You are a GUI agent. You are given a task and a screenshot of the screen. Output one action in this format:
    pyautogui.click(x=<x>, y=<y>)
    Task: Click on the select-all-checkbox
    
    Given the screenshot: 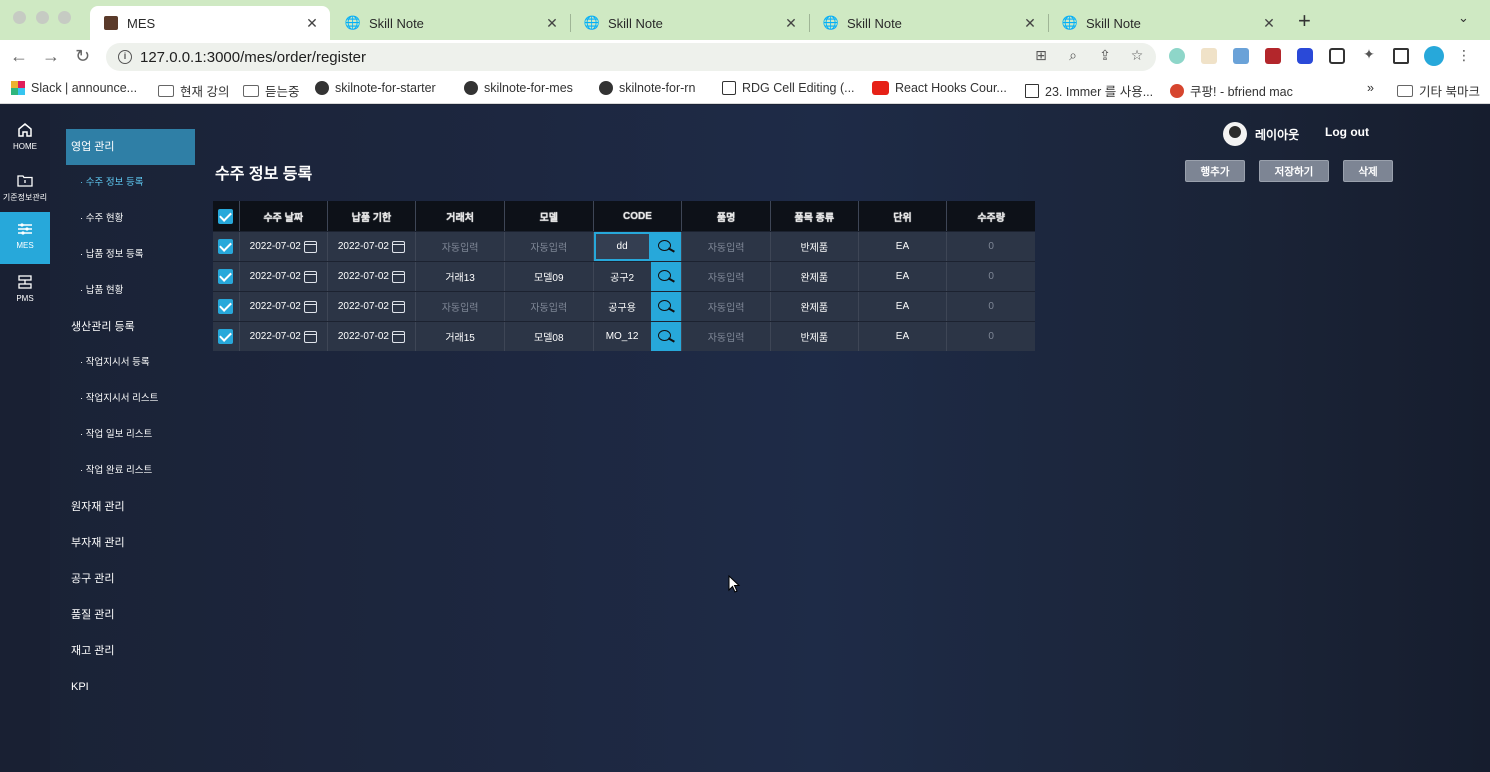 What is the action you would take?
    pyautogui.click(x=226, y=216)
    